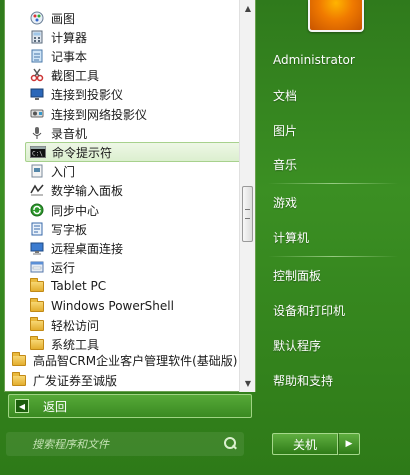 This screenshot has height=475, width=410. I want to click on remote-desktop-icon, so click(37, 248).